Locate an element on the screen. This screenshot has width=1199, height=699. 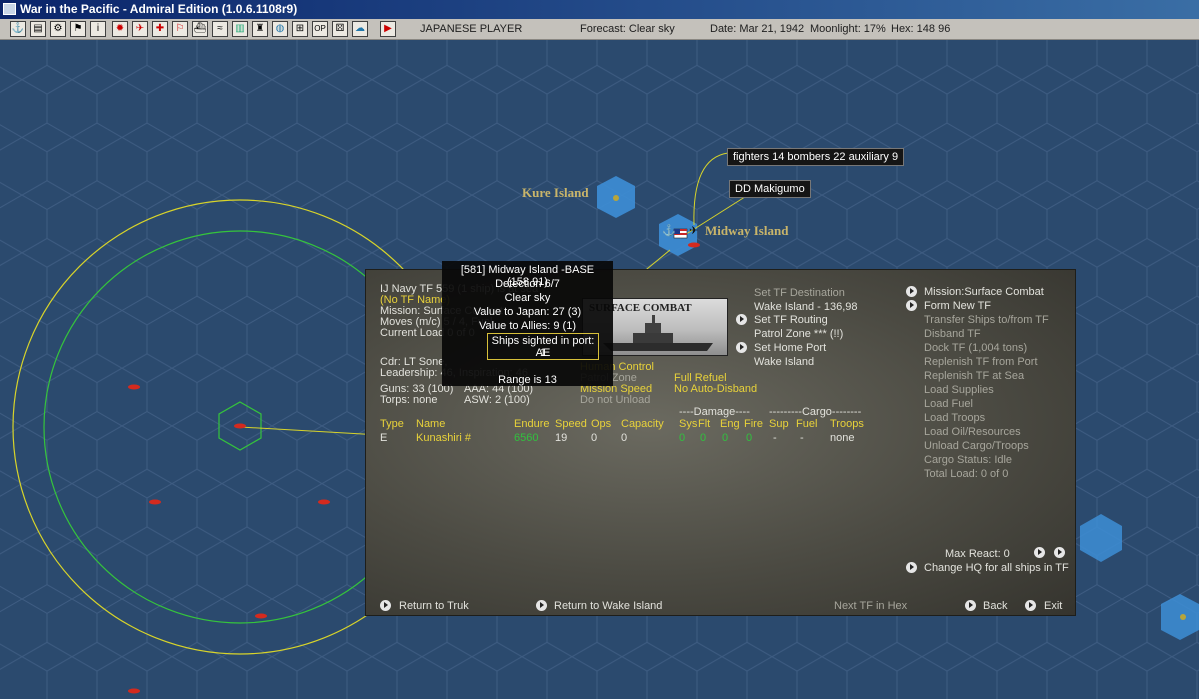
plane-icon: ✈ is located at coordinates (140, 29).